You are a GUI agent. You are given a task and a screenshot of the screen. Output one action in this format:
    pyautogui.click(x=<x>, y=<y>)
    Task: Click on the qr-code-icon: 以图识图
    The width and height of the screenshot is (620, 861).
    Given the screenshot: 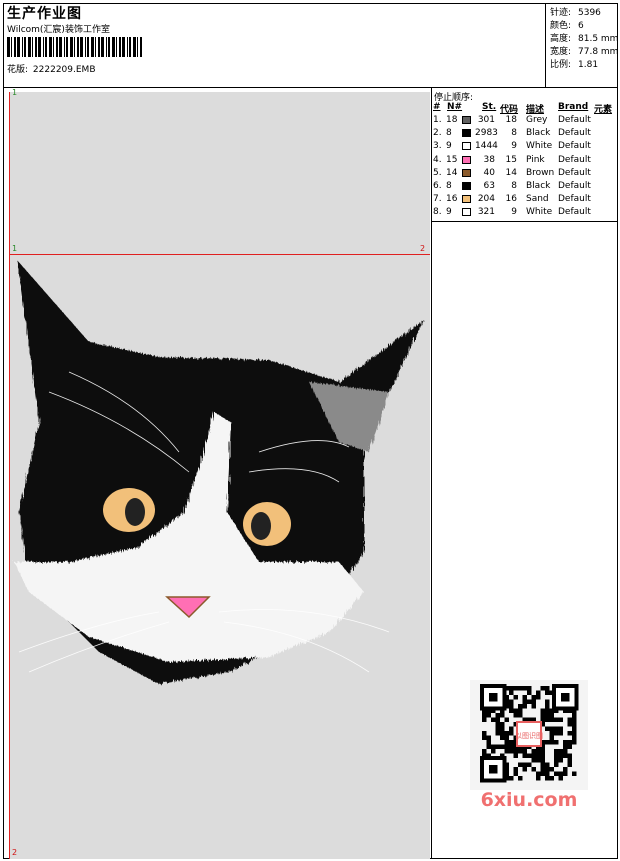 What is the action you would take?
    pyautogui.click(x=529, y=735)
    